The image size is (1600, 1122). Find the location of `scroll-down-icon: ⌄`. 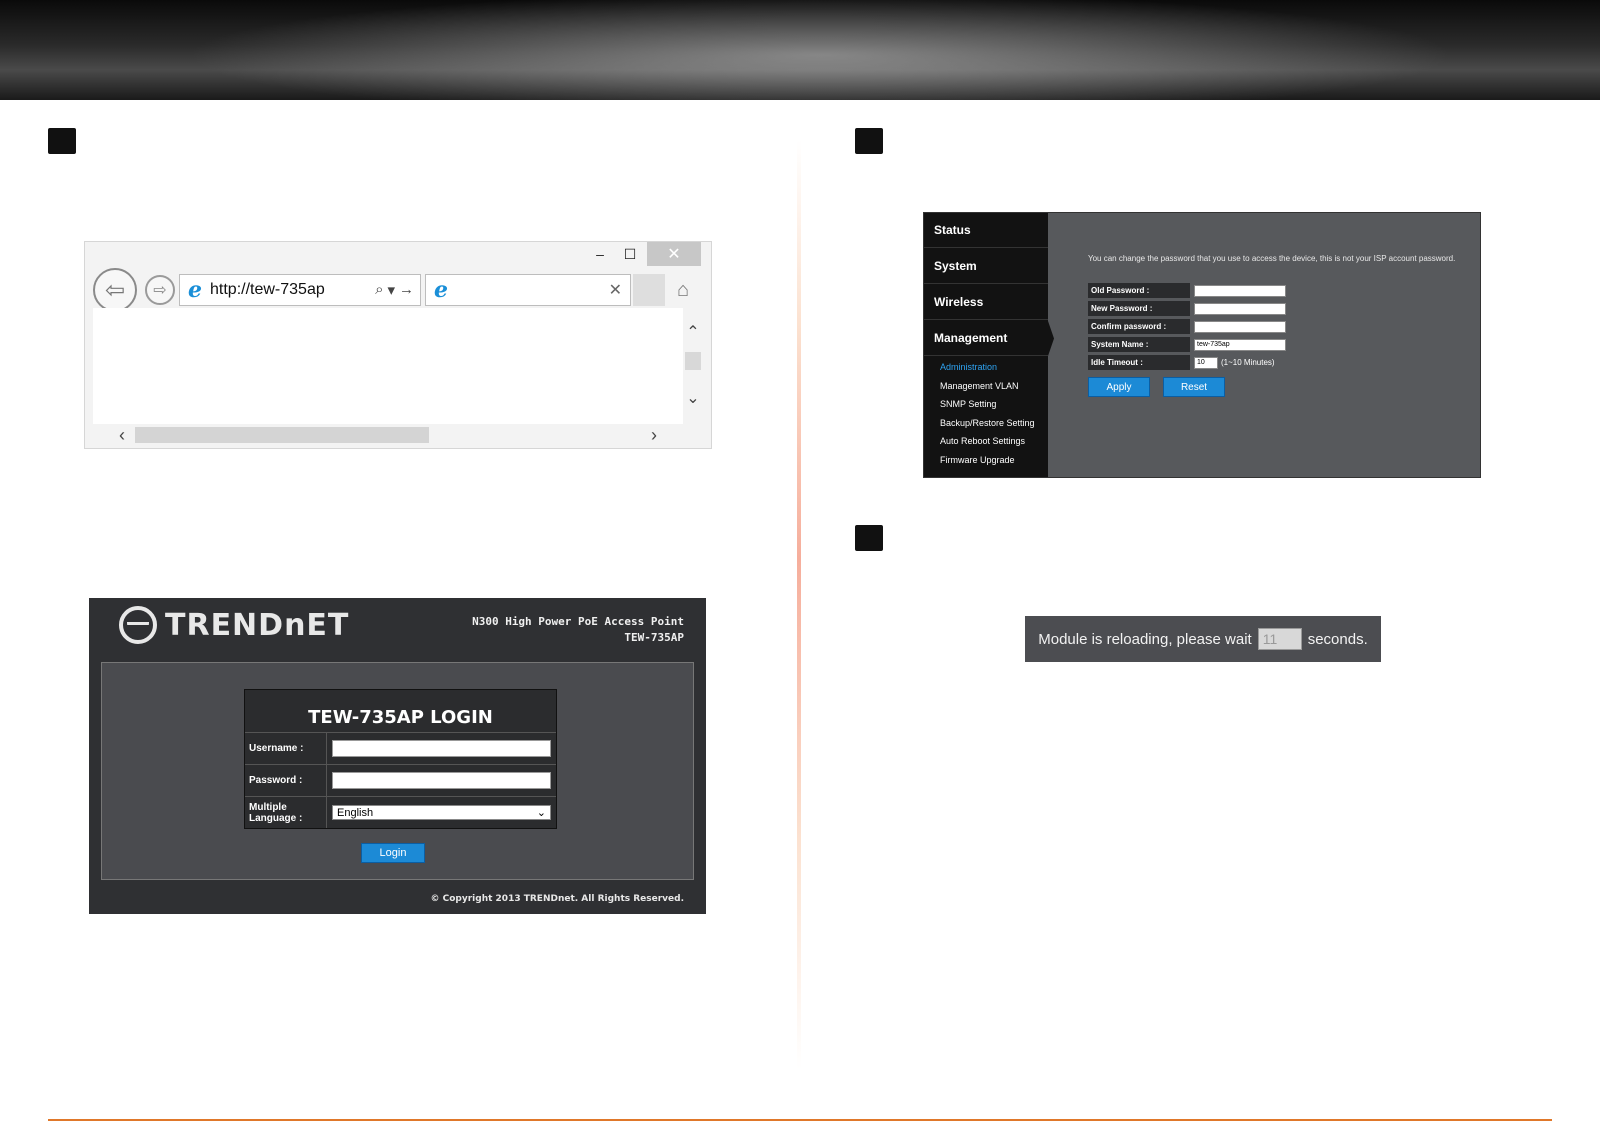

scroll-down-icon: ⌄ is located at coordinates (693, 398).